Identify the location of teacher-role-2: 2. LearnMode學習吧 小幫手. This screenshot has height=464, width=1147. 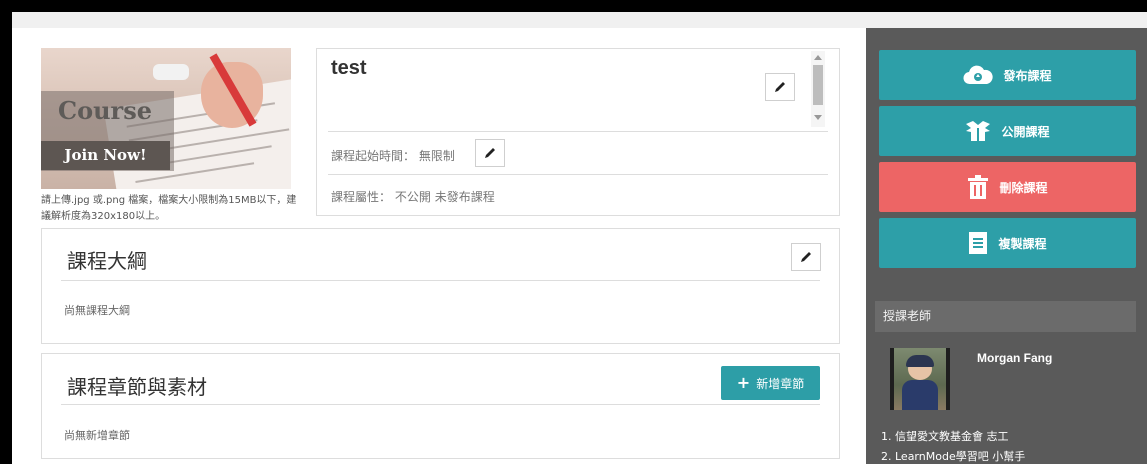
(953, 456).